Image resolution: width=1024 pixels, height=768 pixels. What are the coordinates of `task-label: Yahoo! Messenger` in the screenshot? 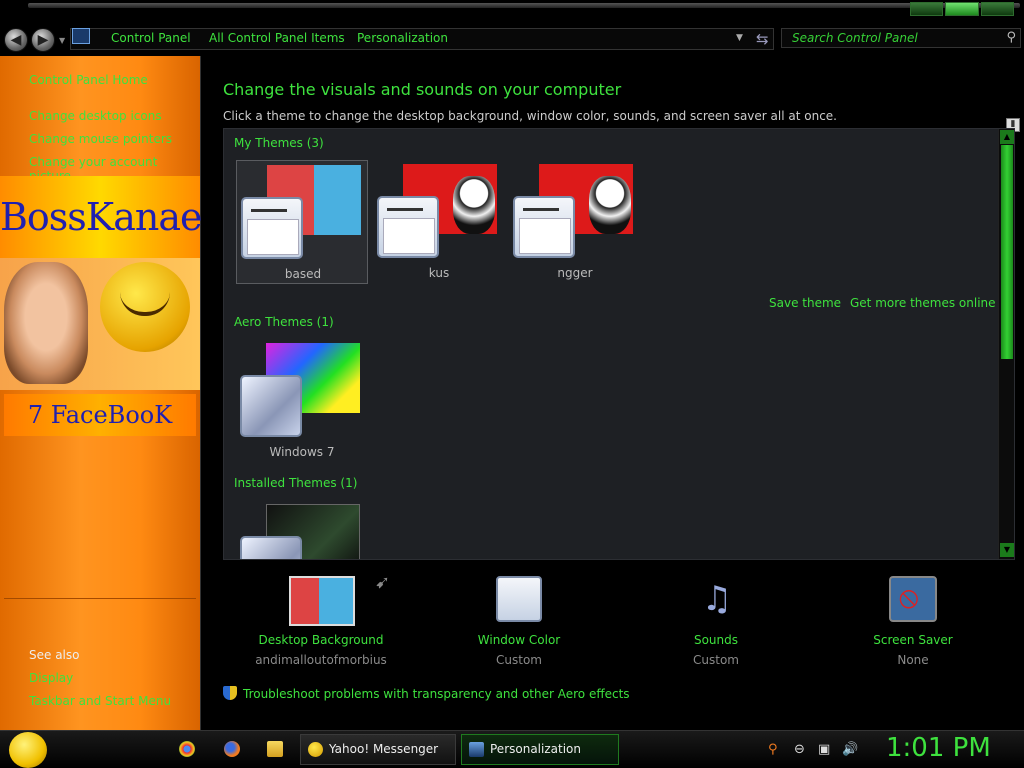 It's located at (384, 749).